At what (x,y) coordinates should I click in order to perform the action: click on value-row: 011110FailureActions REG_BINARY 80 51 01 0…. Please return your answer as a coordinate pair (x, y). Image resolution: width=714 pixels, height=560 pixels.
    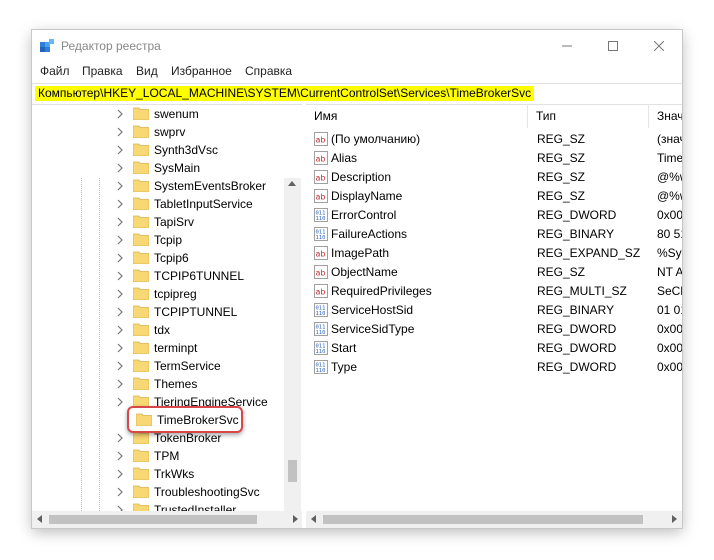
    Looking at the image, I should click on (494, 234).